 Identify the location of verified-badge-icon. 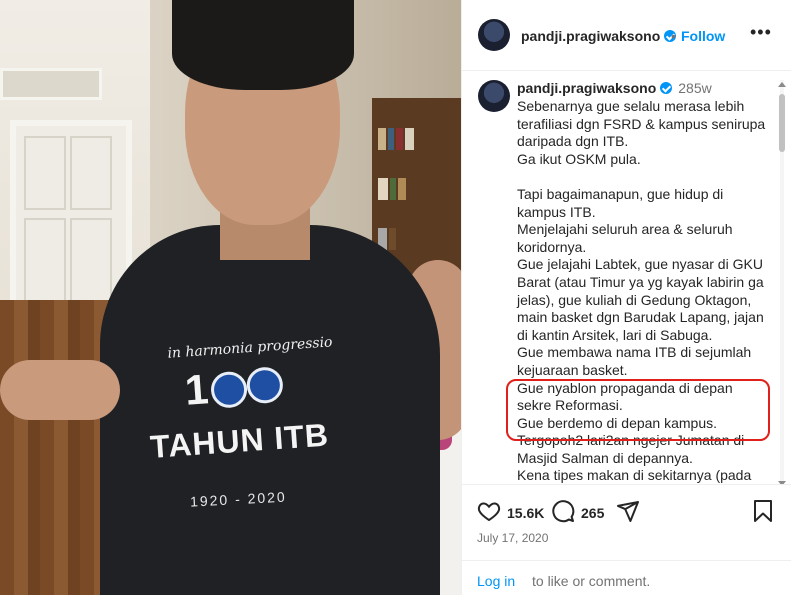
(666, 88).